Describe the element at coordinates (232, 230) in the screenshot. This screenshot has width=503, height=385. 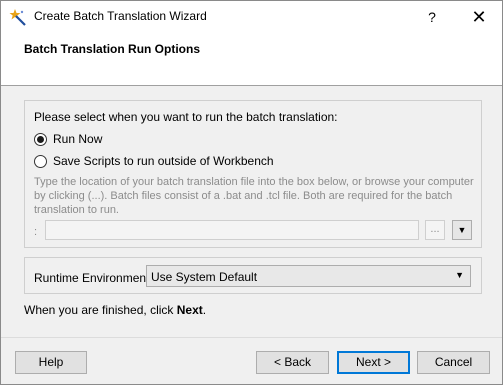
I see `batch-file-path-input` at that location.